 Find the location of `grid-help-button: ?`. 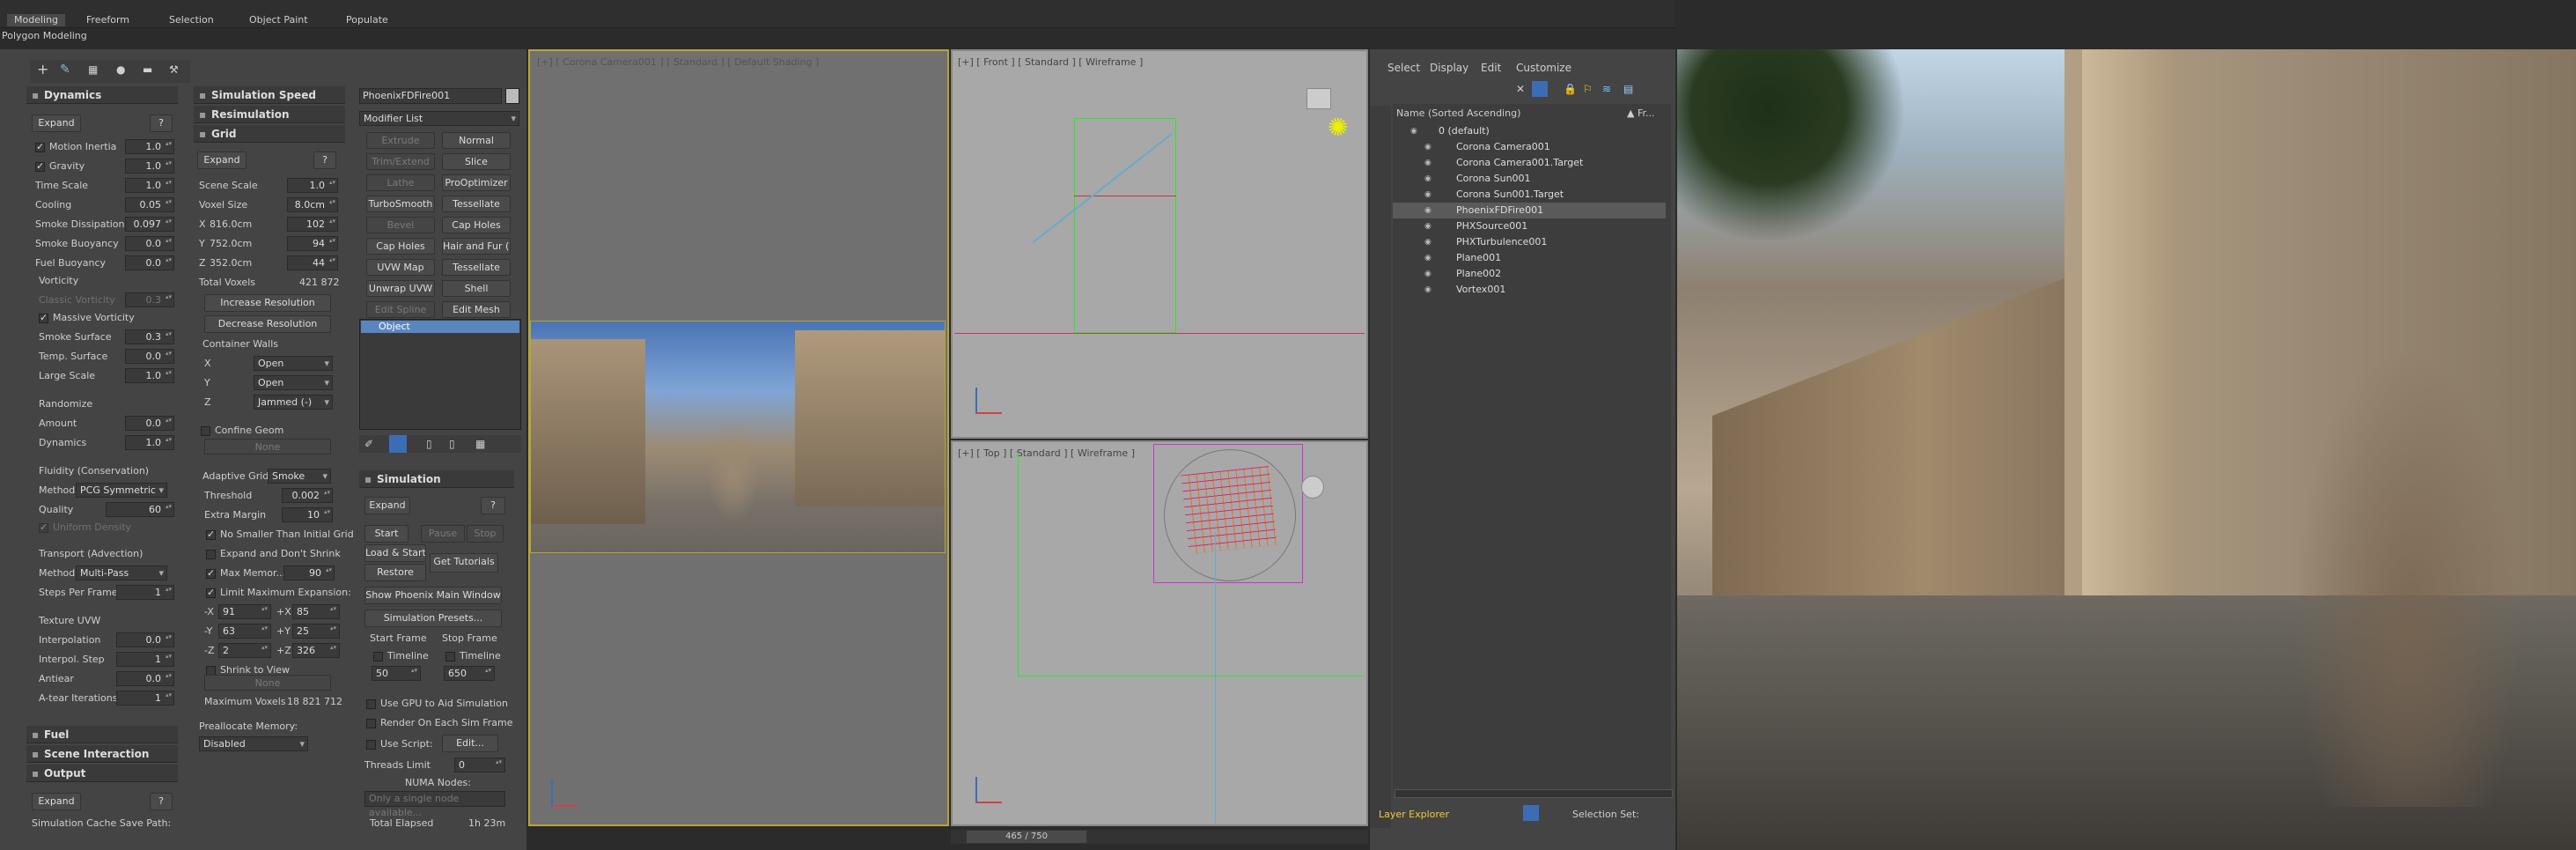

grid-help-button: ? is located at coordinates (325, 160).